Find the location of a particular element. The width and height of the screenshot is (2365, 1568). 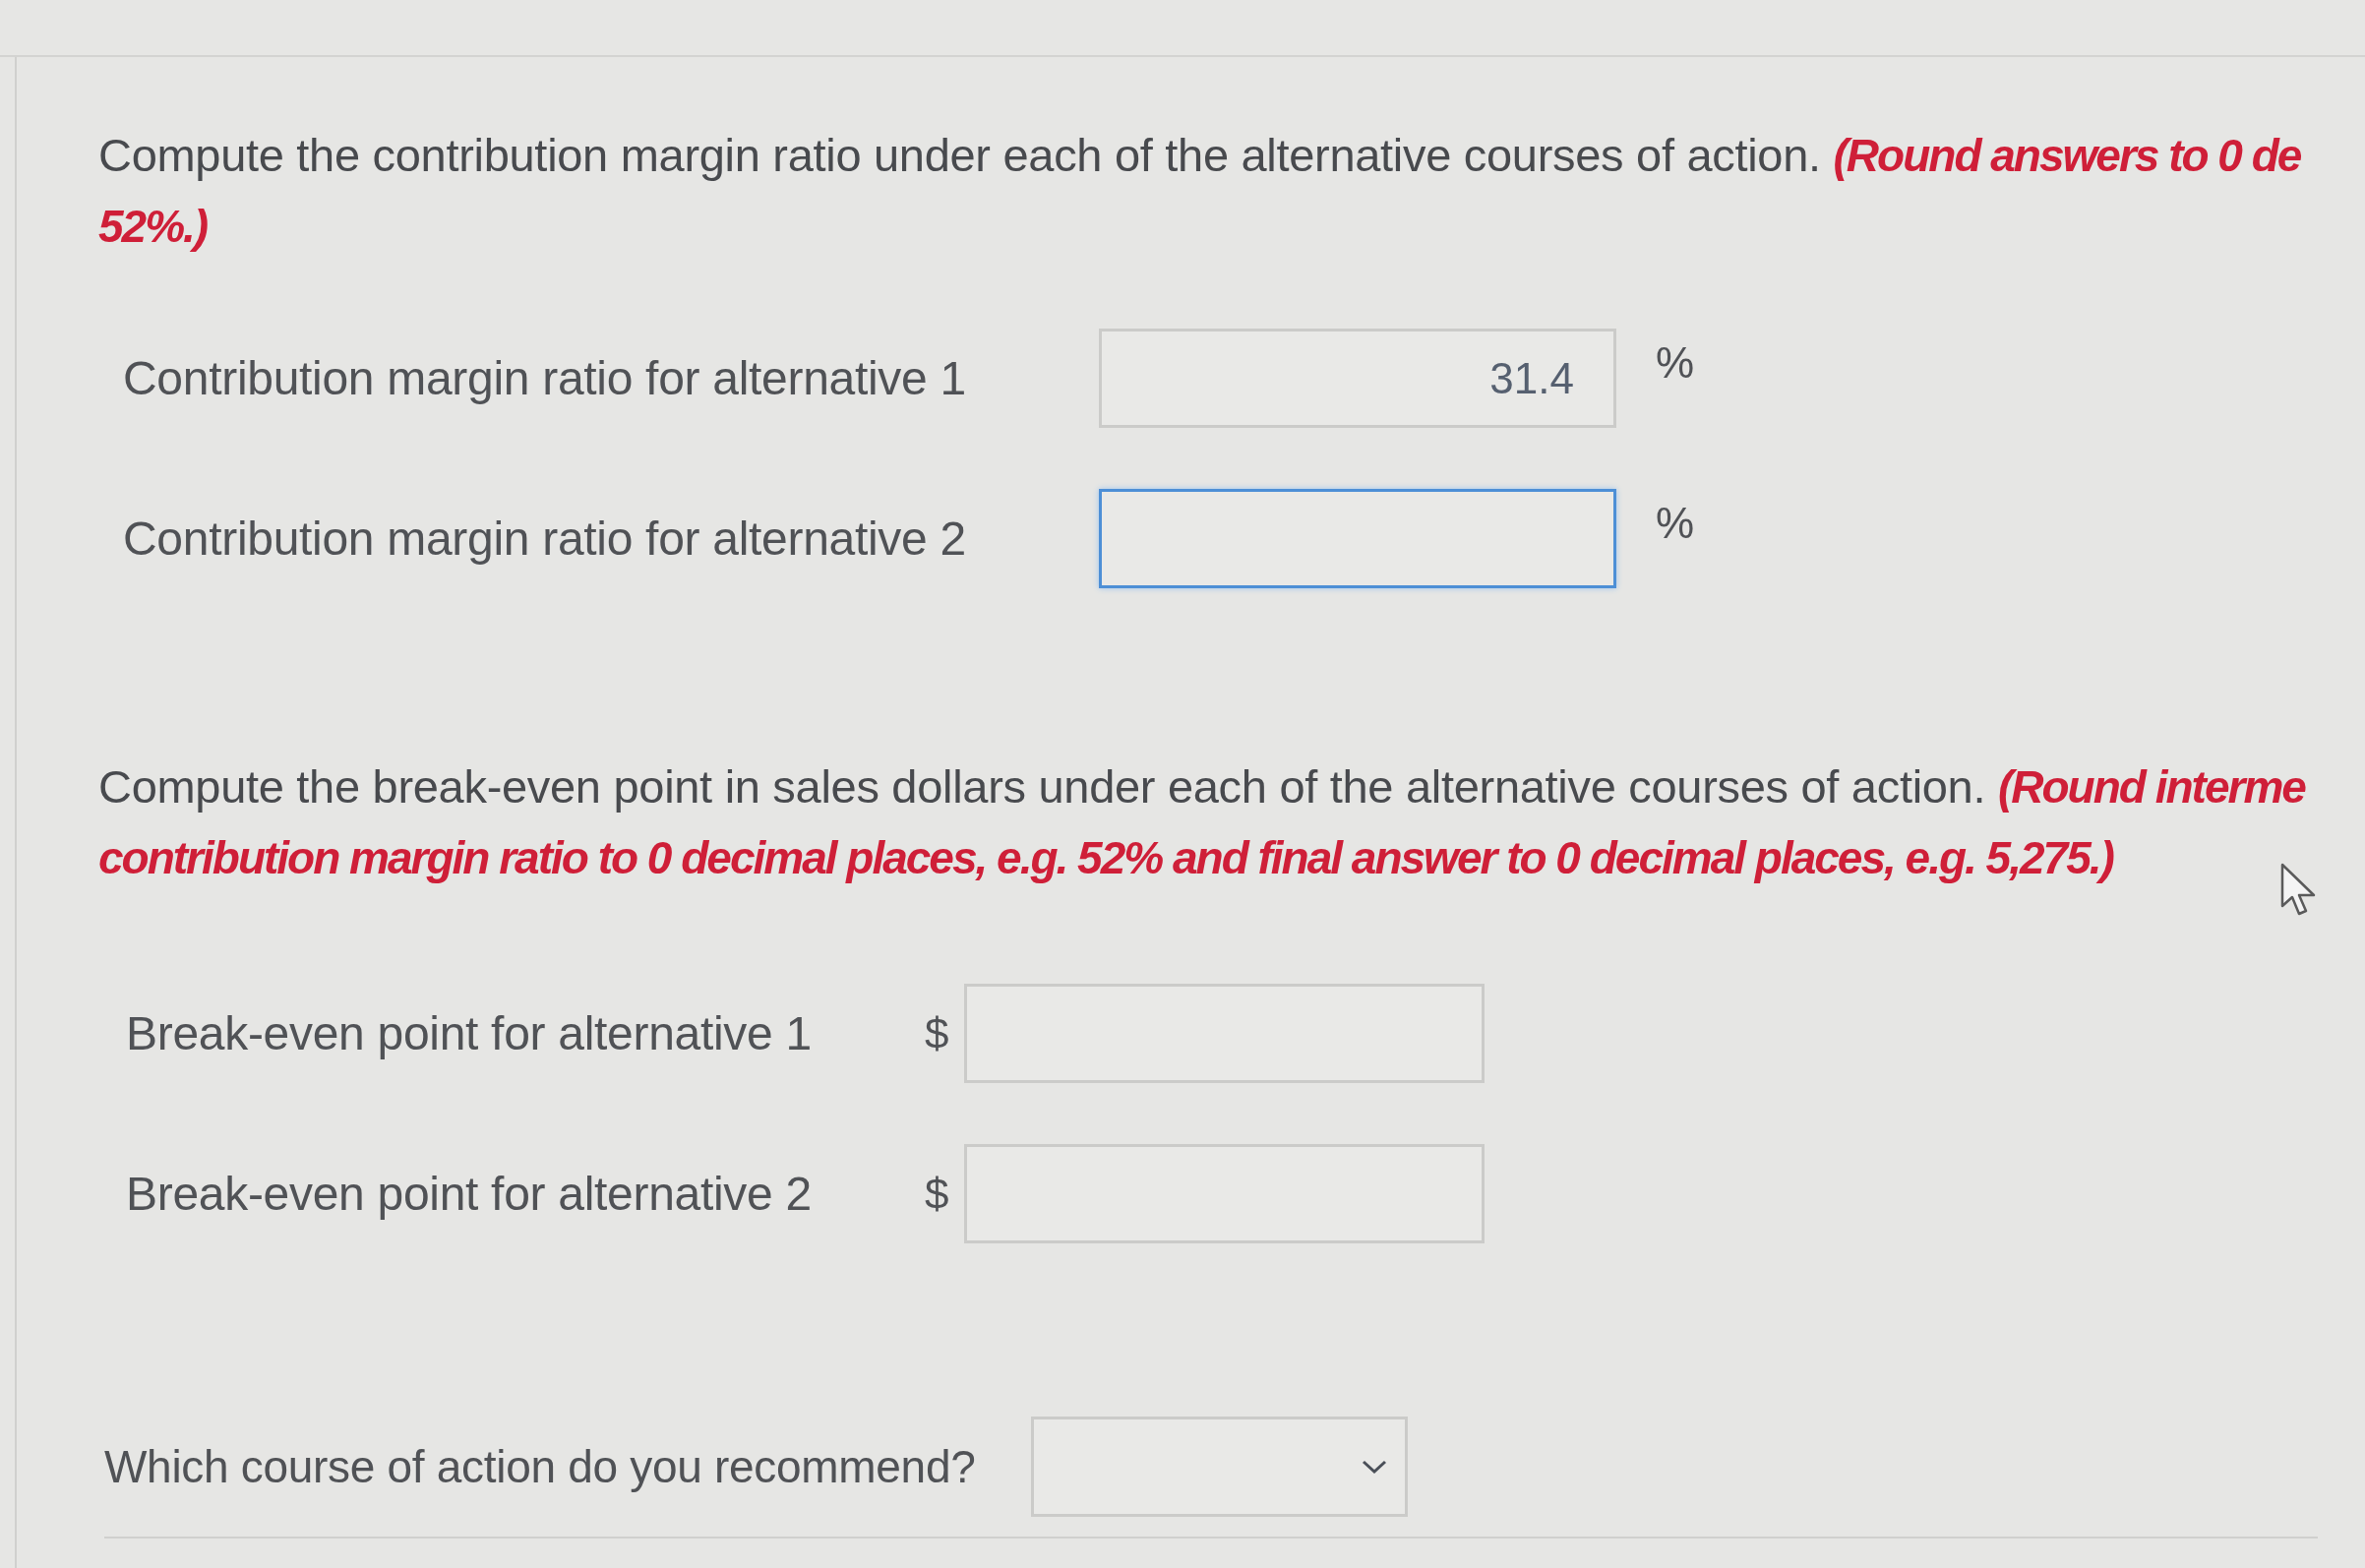

answer-field: 31.4 is located at coordinates (1357, 378).